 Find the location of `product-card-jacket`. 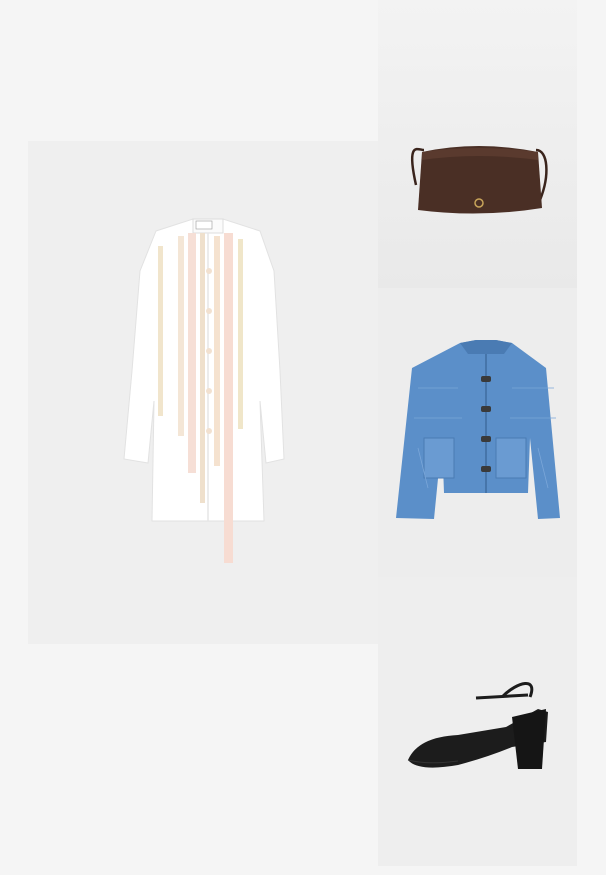

product-card-jacket is located at coordinates (477, 432).